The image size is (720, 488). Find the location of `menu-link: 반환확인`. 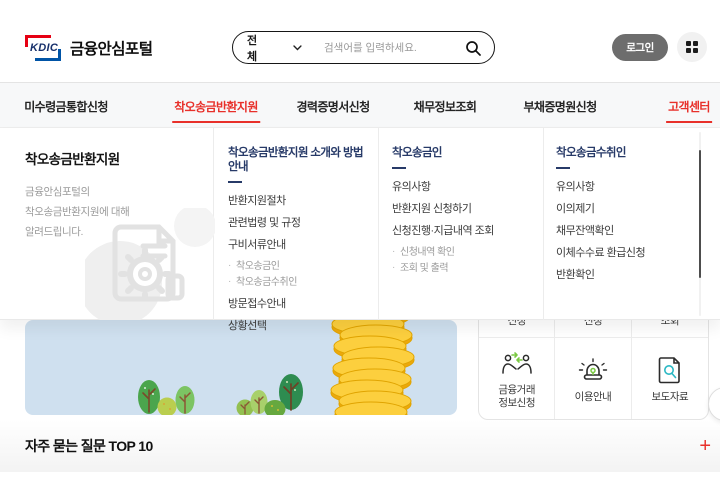

menu-link: 반환확인 is located at coordinates (628, 275).